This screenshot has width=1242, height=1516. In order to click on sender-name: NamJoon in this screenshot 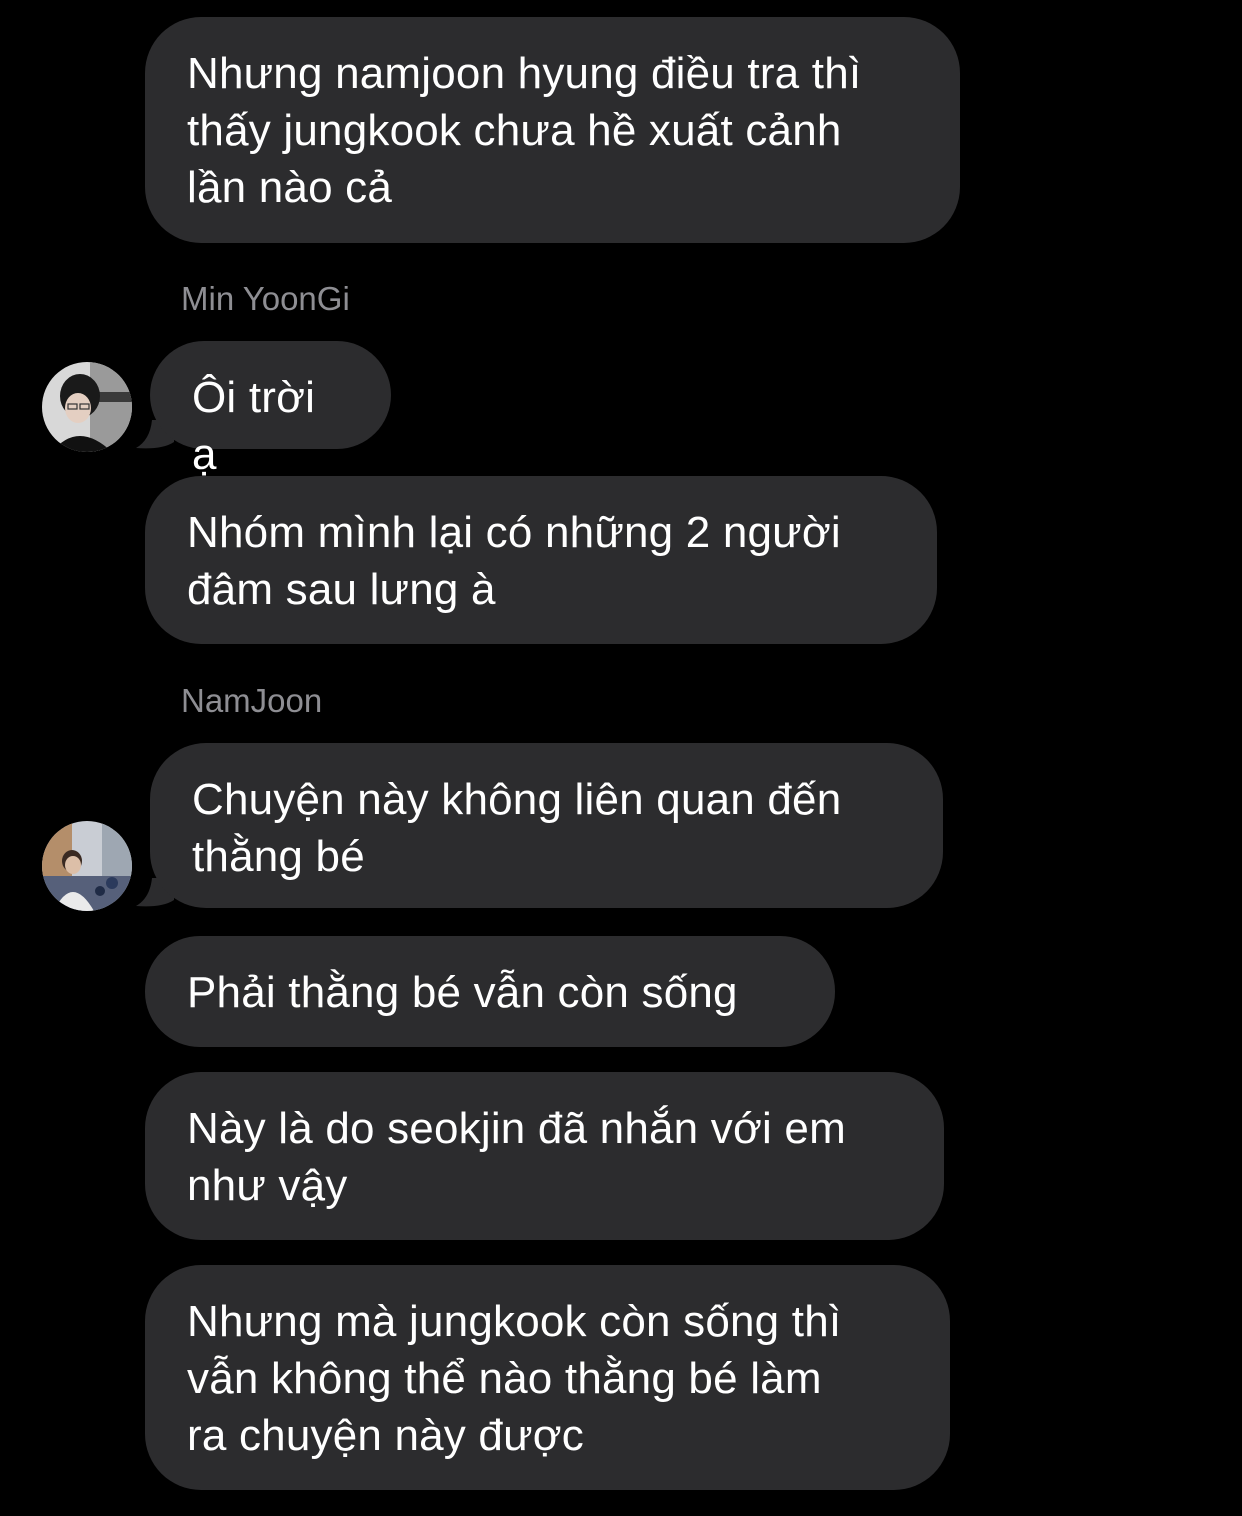, I will do `click(252, 700)`.